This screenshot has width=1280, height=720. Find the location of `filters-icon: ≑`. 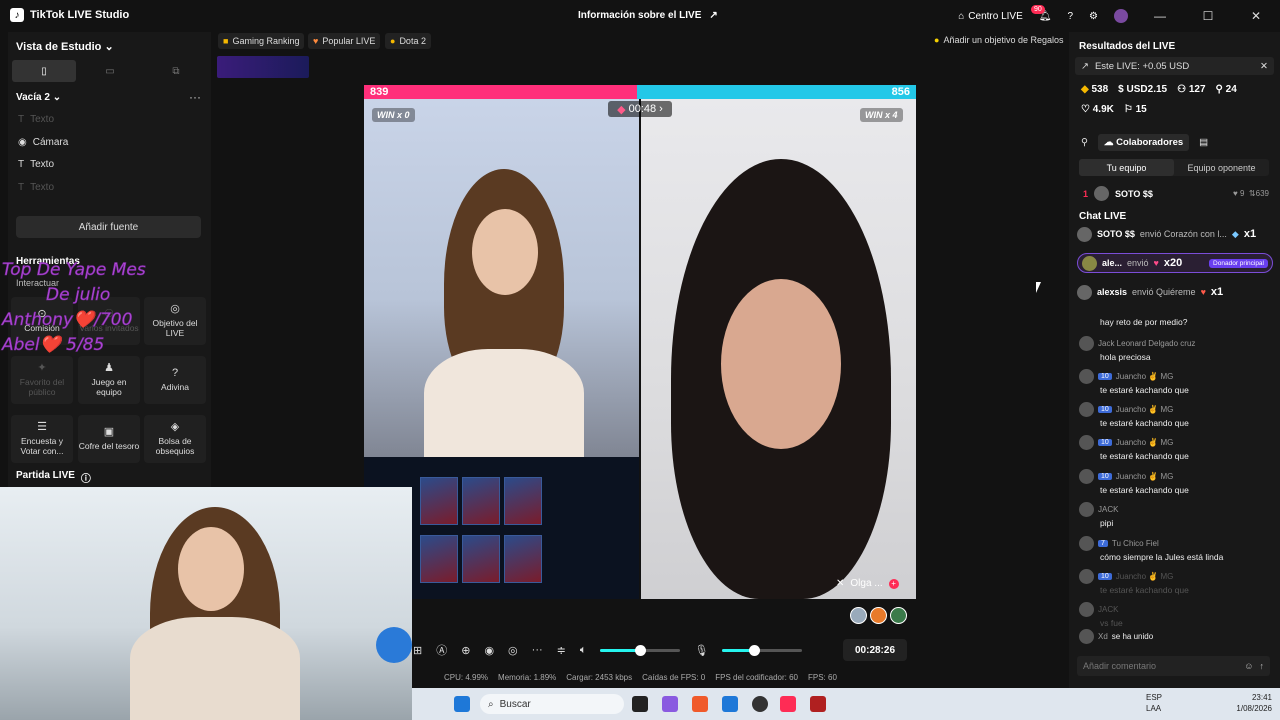

filters-icon: ≑ is located at coordinates (561, 650).